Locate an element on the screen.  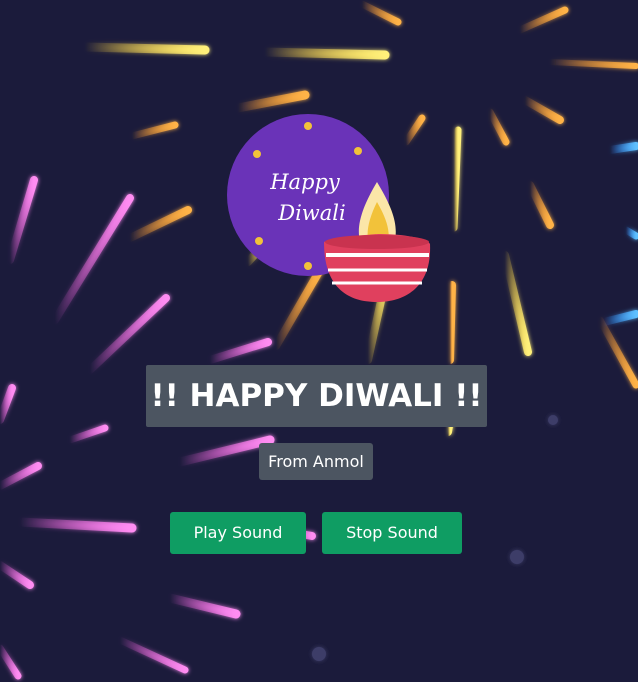
stop-sound-button: Stop Sound is located at coordinates (392, 533).